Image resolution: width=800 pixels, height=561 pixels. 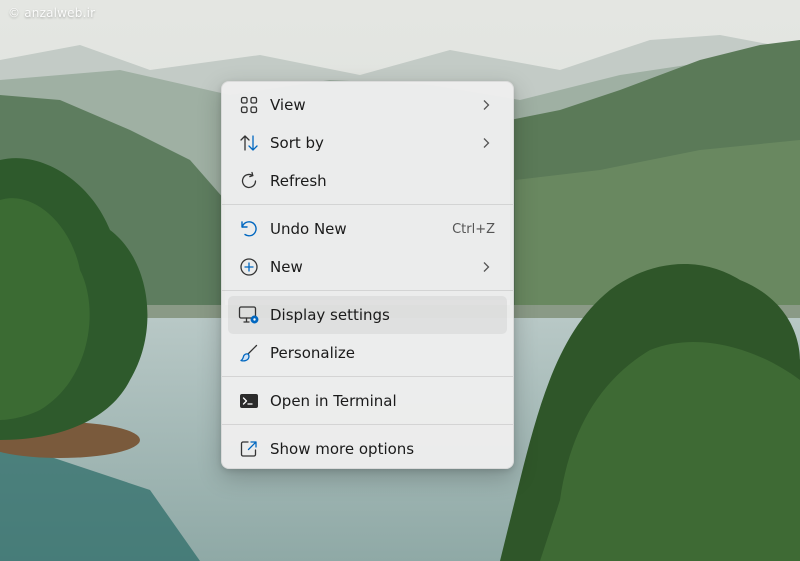 I want to click on undo-icon, so click(x=249, y=229).